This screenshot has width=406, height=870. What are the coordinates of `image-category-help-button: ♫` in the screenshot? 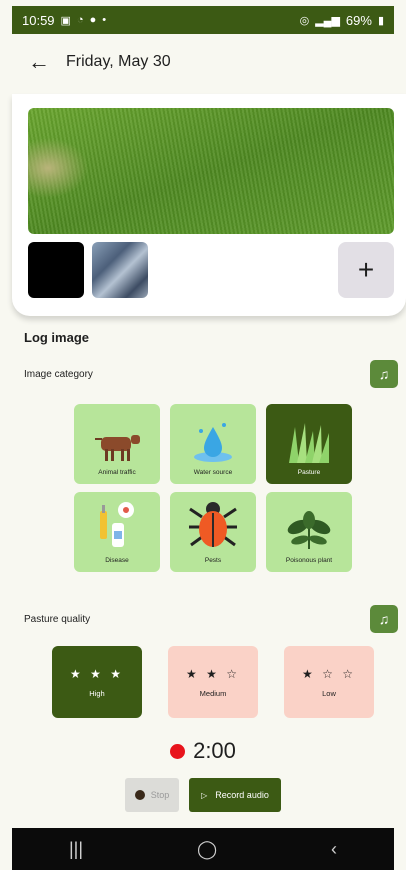 It's located at (384, 374).